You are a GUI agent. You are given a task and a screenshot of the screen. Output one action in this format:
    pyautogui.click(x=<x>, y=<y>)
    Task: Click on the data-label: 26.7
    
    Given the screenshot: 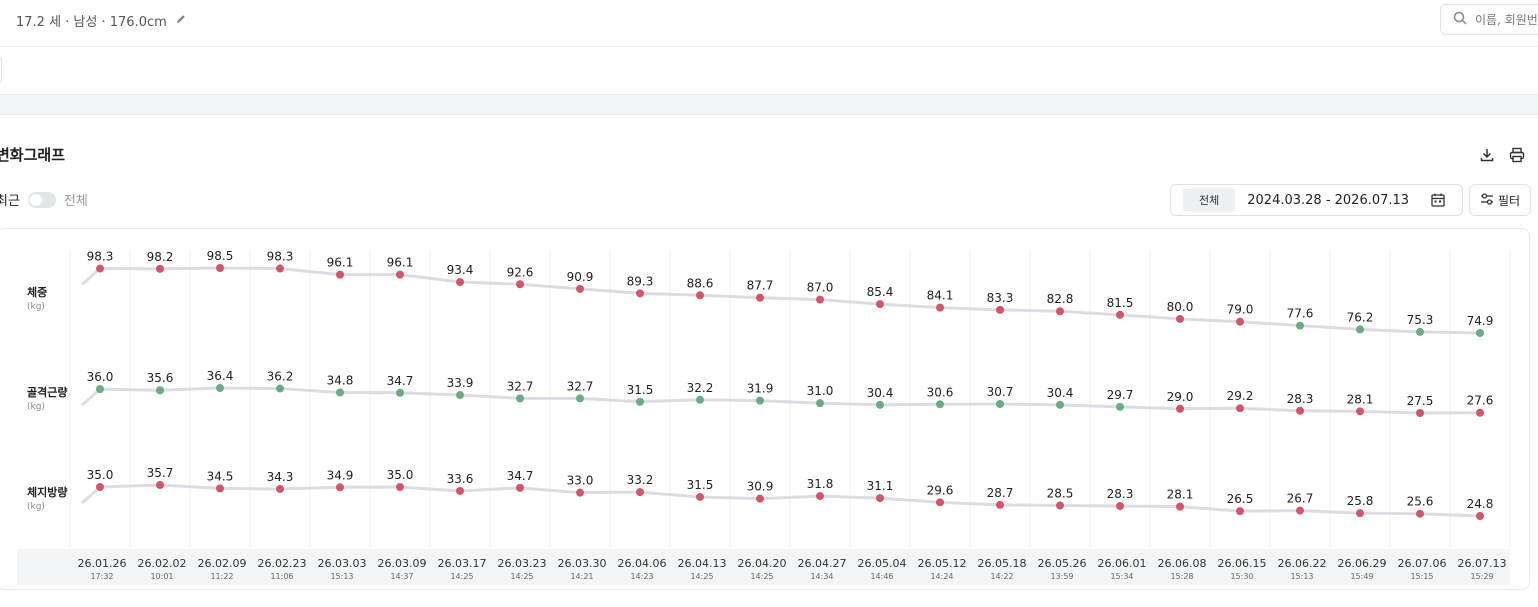 What is the action you would take?
    pyautogui.click(x=1300, y=499)
    